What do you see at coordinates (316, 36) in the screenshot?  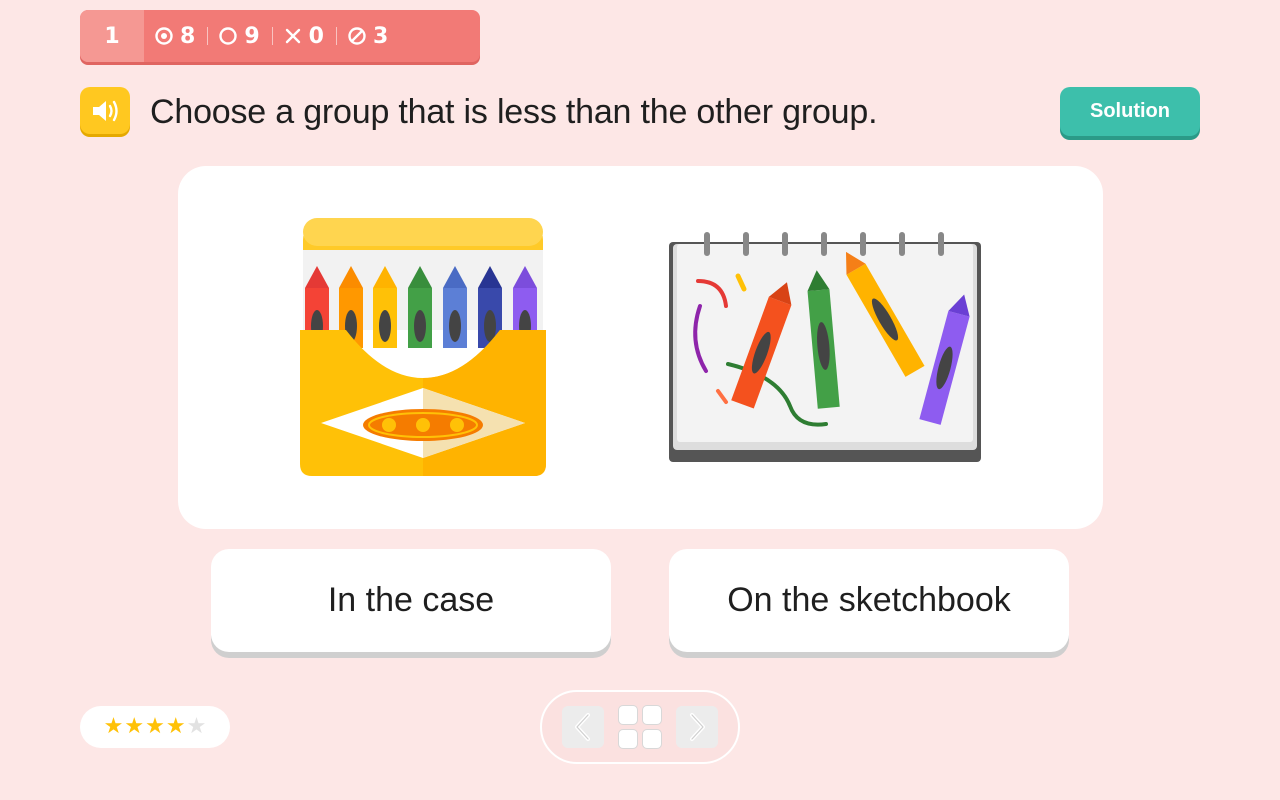 I see `wrong-count-value: 0` at bounding box center [316, 36].